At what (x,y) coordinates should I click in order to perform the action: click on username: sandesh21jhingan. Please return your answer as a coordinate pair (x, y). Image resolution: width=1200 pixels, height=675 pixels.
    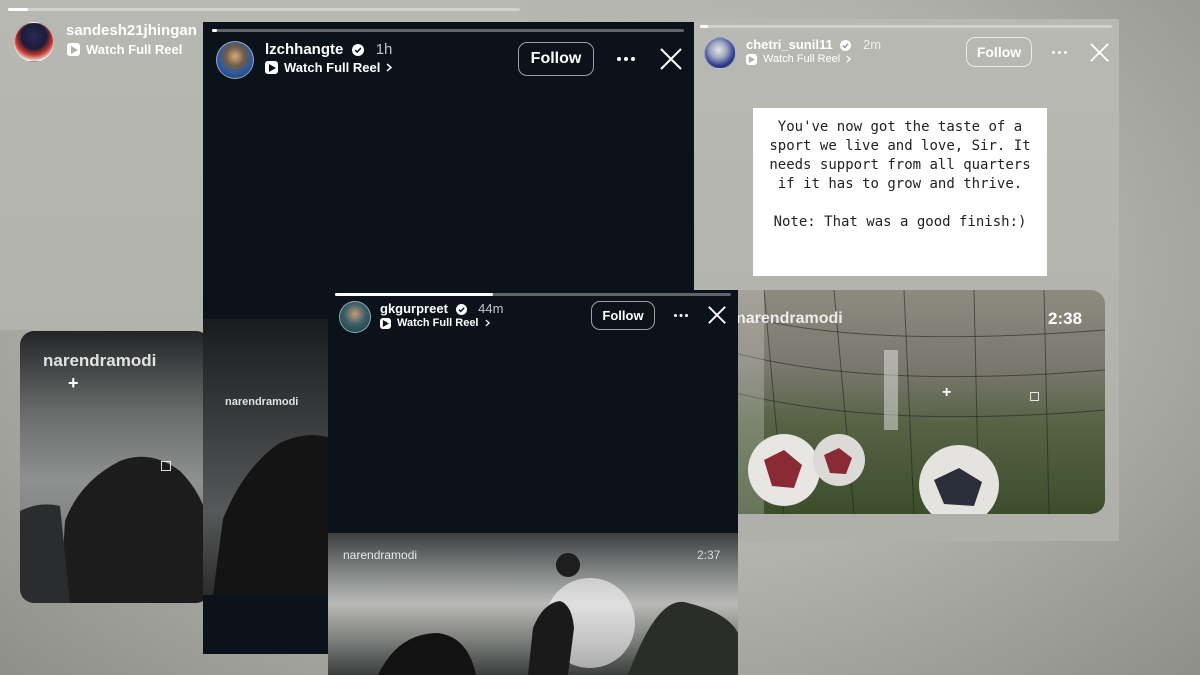
    Looking at the image, I should click on (131, 30).